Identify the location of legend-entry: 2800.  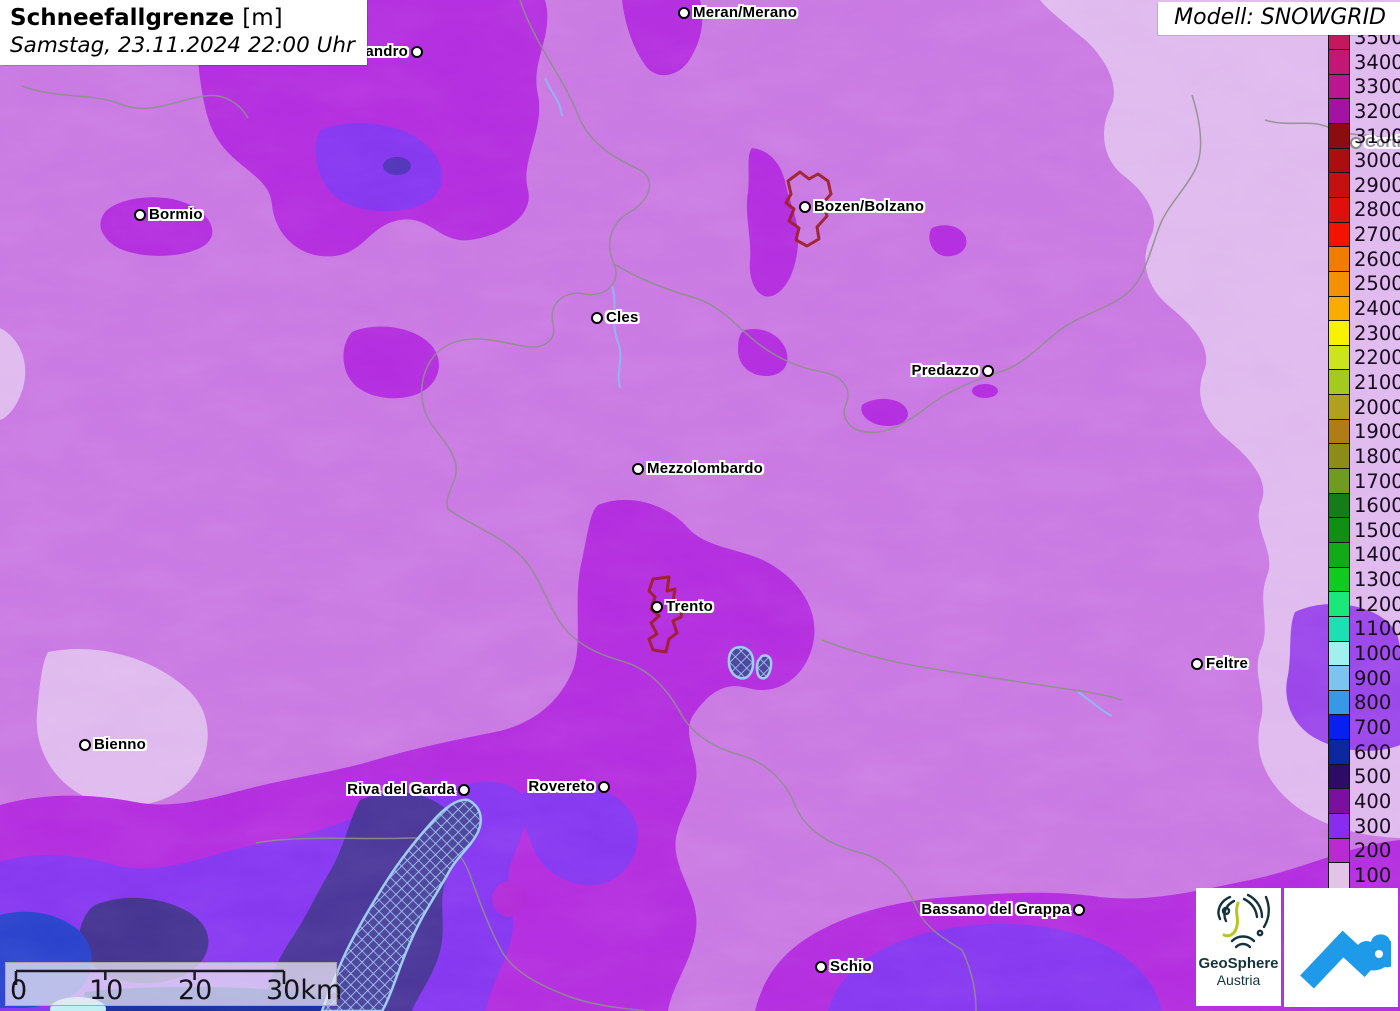
(1364, 210).